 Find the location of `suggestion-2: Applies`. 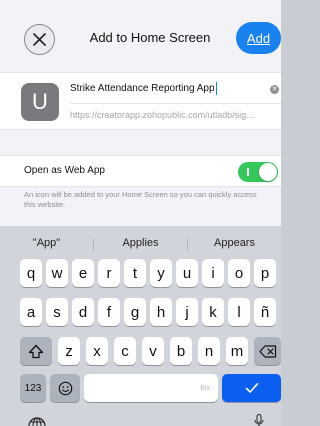

suggestion-2: Applies is located at coordinates (140, 243).